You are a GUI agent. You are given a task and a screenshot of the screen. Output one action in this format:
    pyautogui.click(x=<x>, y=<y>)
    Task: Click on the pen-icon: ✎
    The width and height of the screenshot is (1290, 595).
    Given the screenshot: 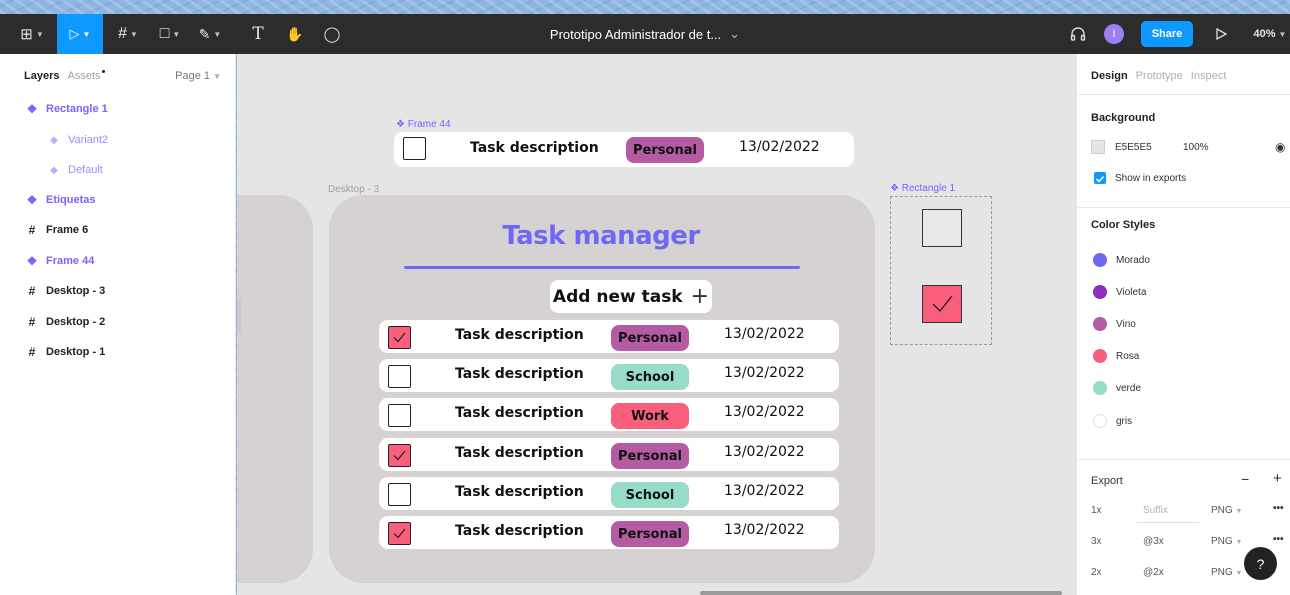 What is the action you would take?
    pyautogui.click(x=204, y=33)
    